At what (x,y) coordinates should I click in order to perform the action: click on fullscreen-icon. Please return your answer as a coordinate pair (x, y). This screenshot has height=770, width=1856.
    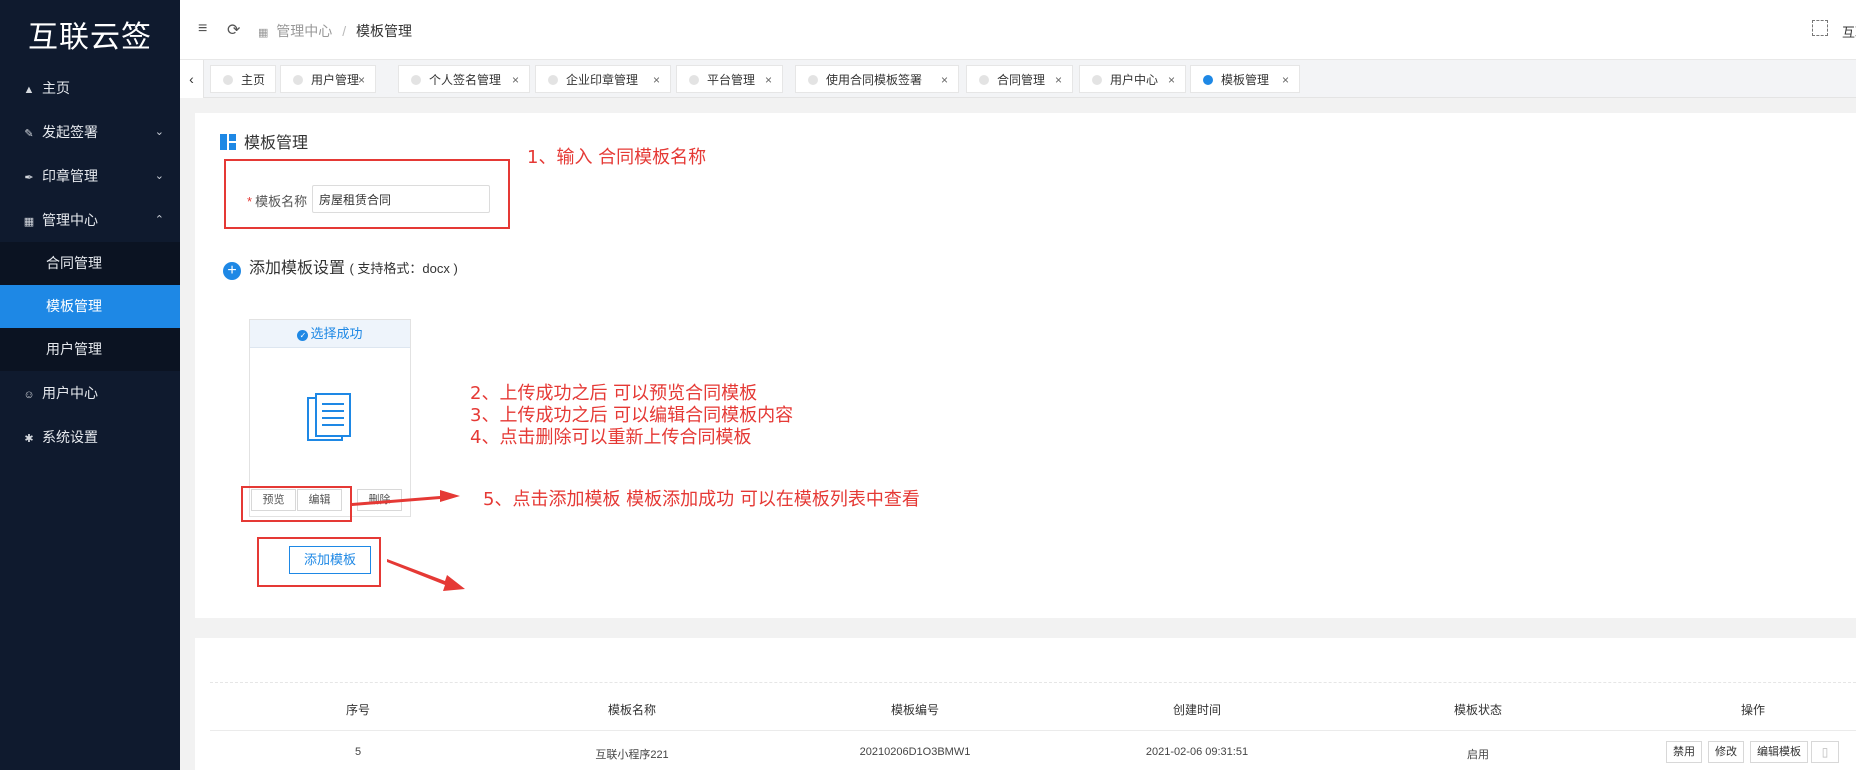
    Looking at the image, I should click on (1820, 28).